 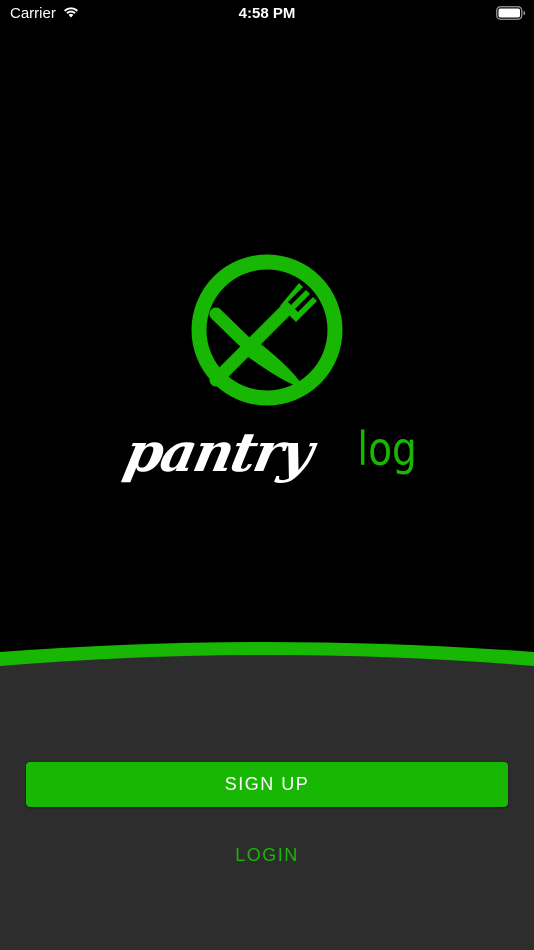 What do you see at coordinates (269, 368) in the screenshot?
I see `pantrylog-logo: pantry log` at bounding box center [269, 368].